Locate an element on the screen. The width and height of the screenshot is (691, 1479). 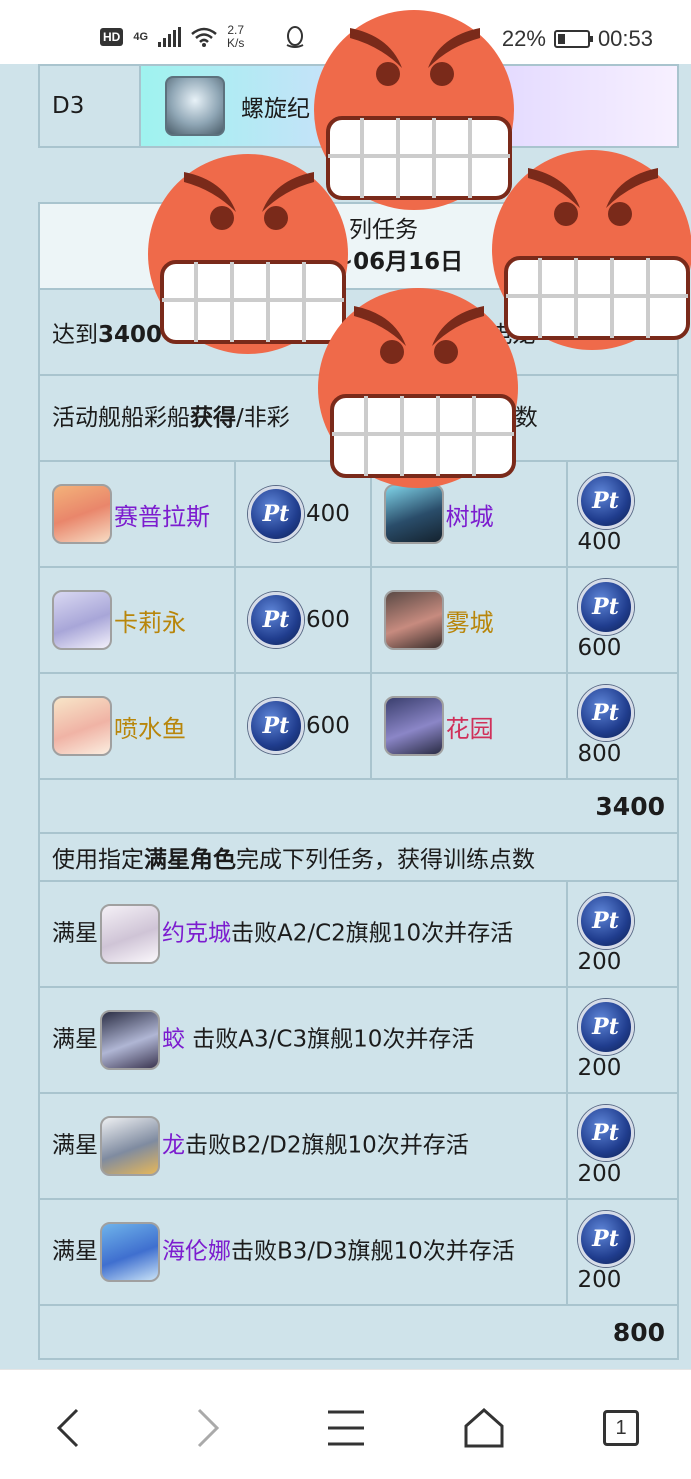
battery-icon is located at coordinates (573, 39).